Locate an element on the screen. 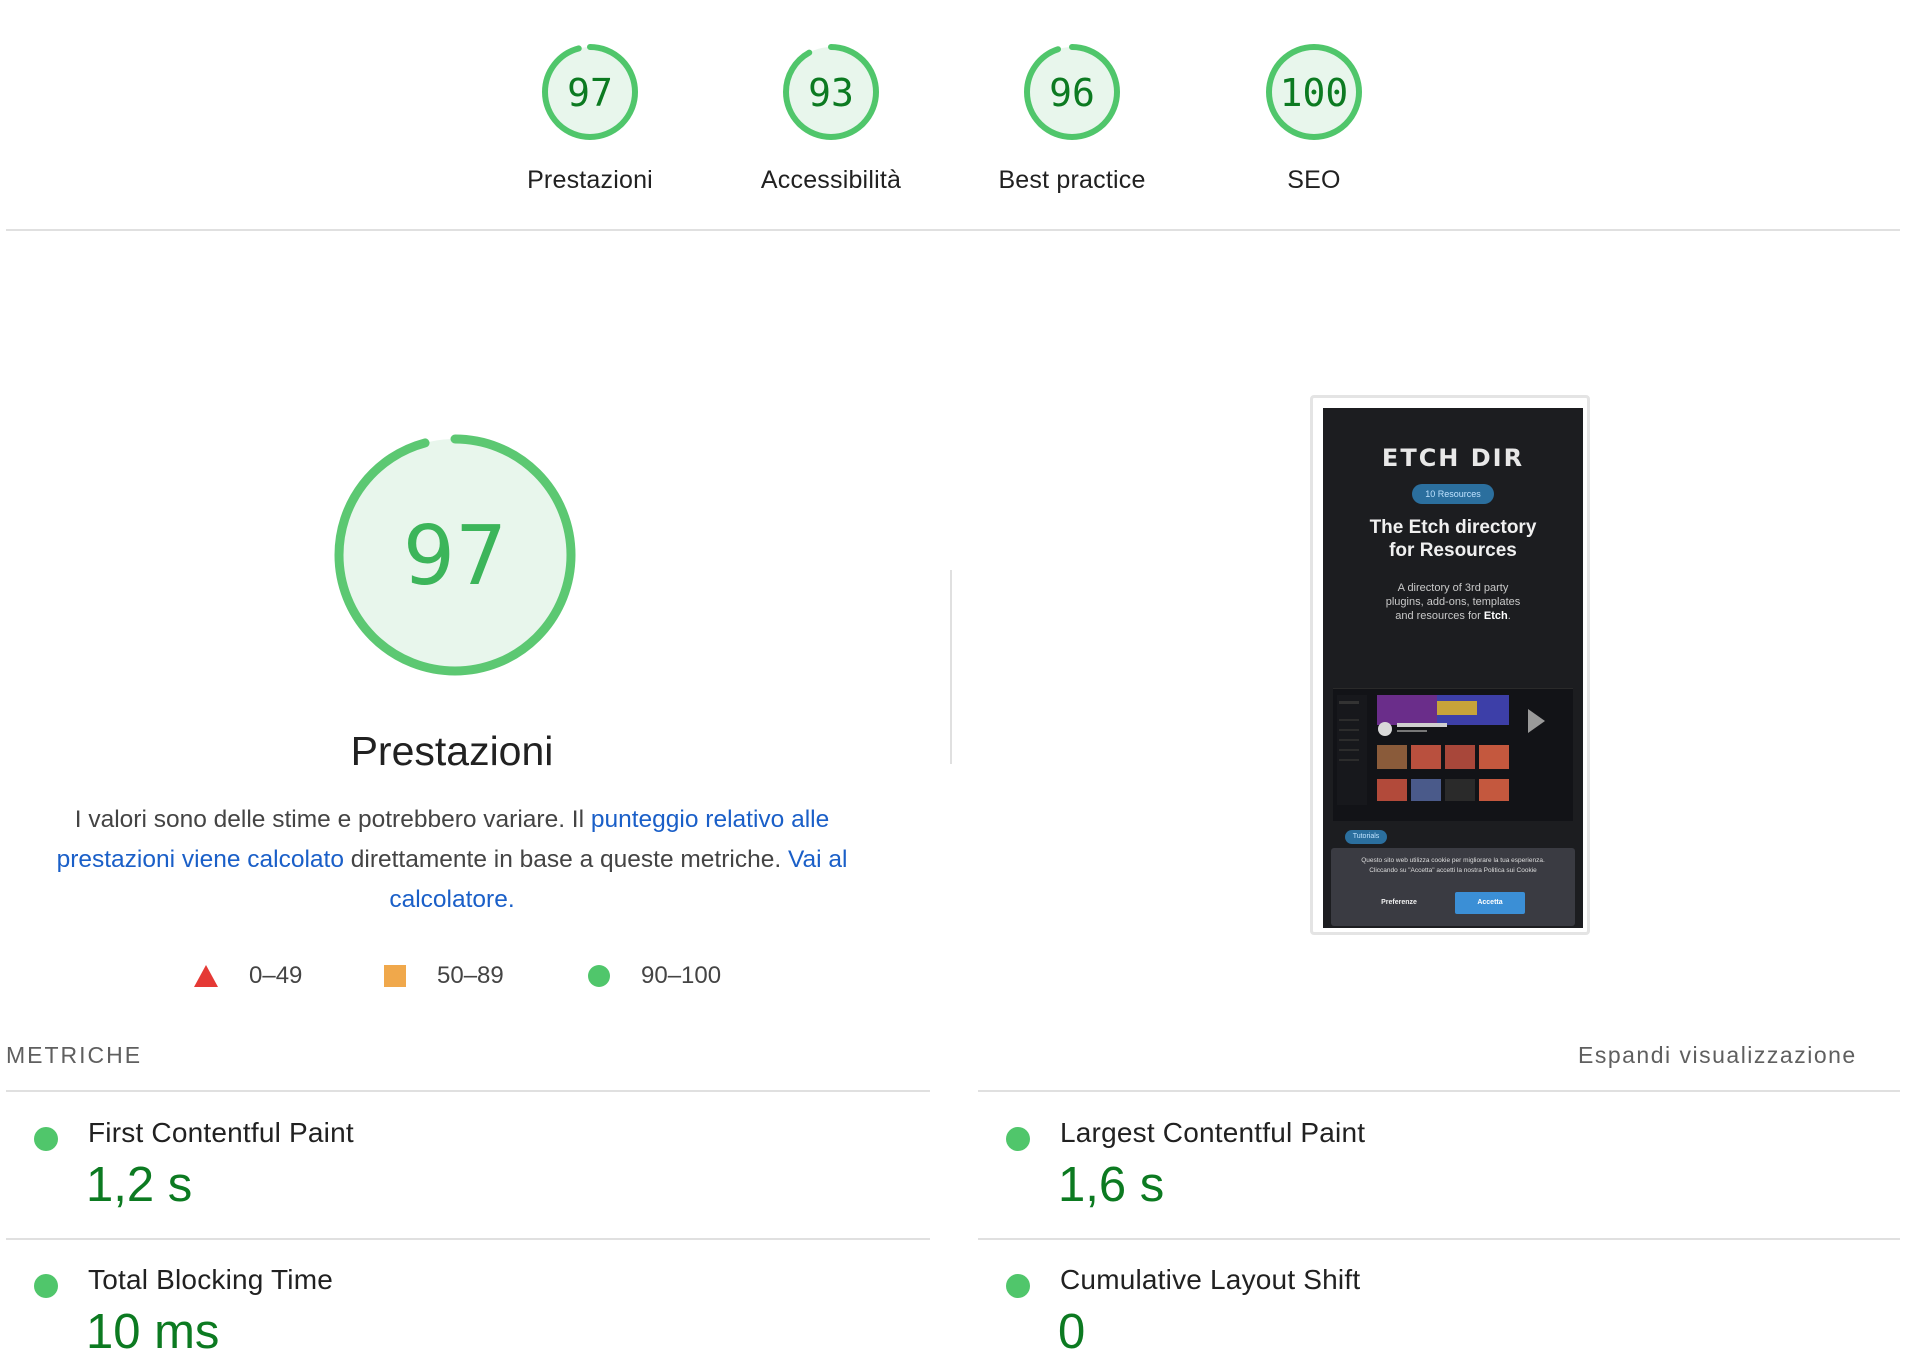  description-text: direttamente in base a queste metriche. is located at coordinates (565, 859).